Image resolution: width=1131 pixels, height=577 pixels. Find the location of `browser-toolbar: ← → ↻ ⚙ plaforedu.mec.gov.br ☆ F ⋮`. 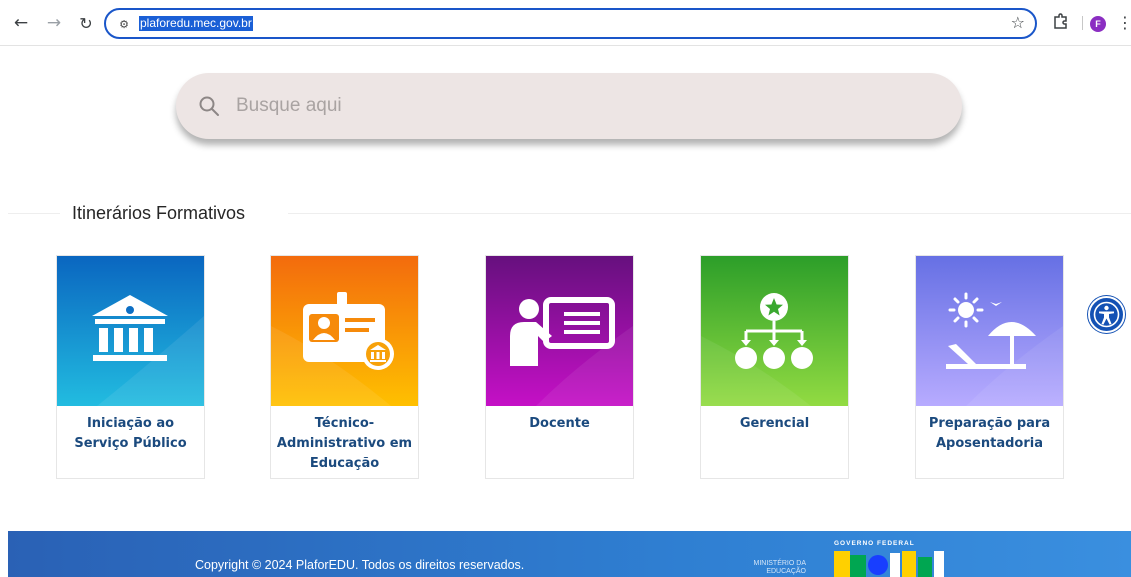

browser-toolbar: ← → ↻ ⚙ plaforedu.mec.gov.br ☆ F ⋮ is located at coordinates (565, 23).